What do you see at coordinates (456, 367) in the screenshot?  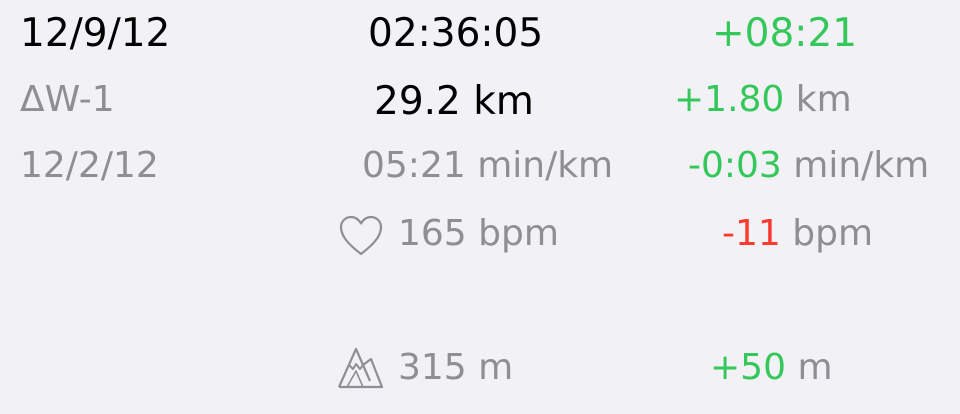 I see `elevation-gain: 315 m` at bounding box center [456, 367].